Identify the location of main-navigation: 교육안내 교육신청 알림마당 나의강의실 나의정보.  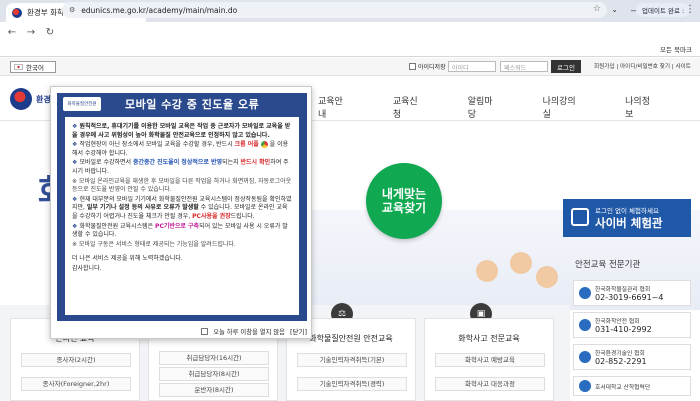
(509, 107).